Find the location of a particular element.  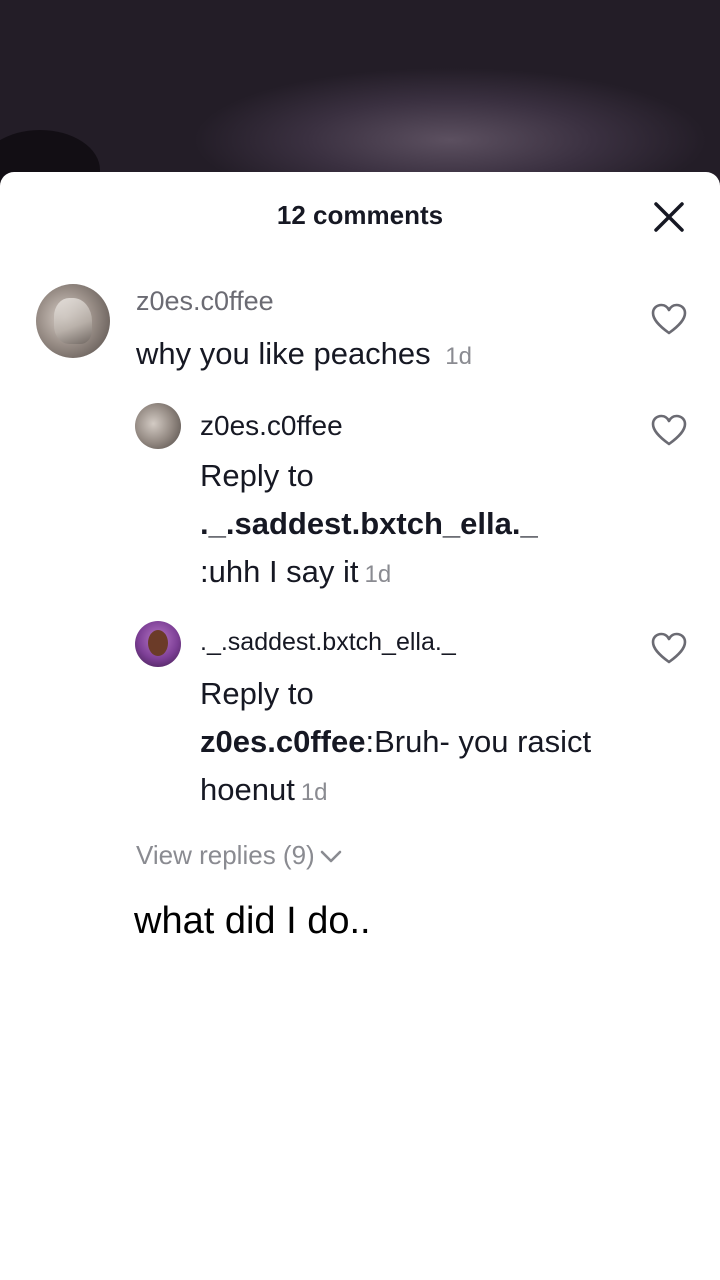

reply-username: z0es.c0ffee is located at coordinates (271, 426).